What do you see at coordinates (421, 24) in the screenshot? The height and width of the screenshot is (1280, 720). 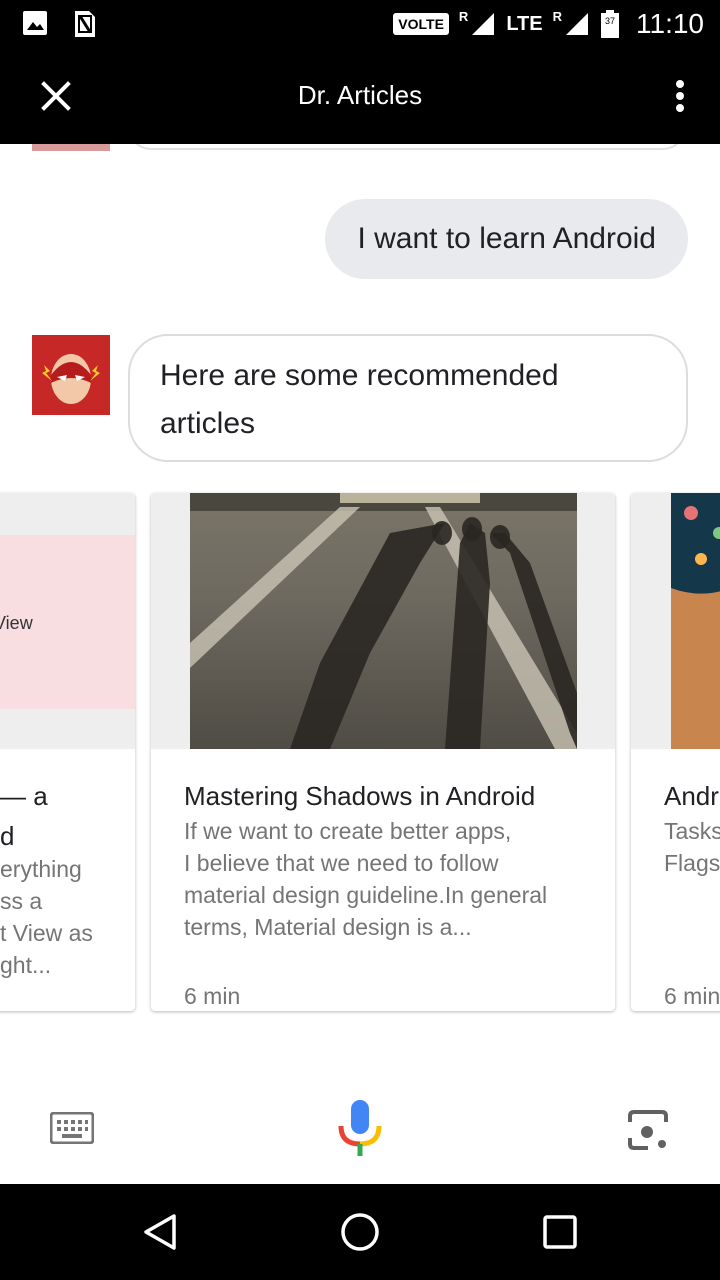 I see `volte-badge: VOLTE` at bounding box center [421, 24].